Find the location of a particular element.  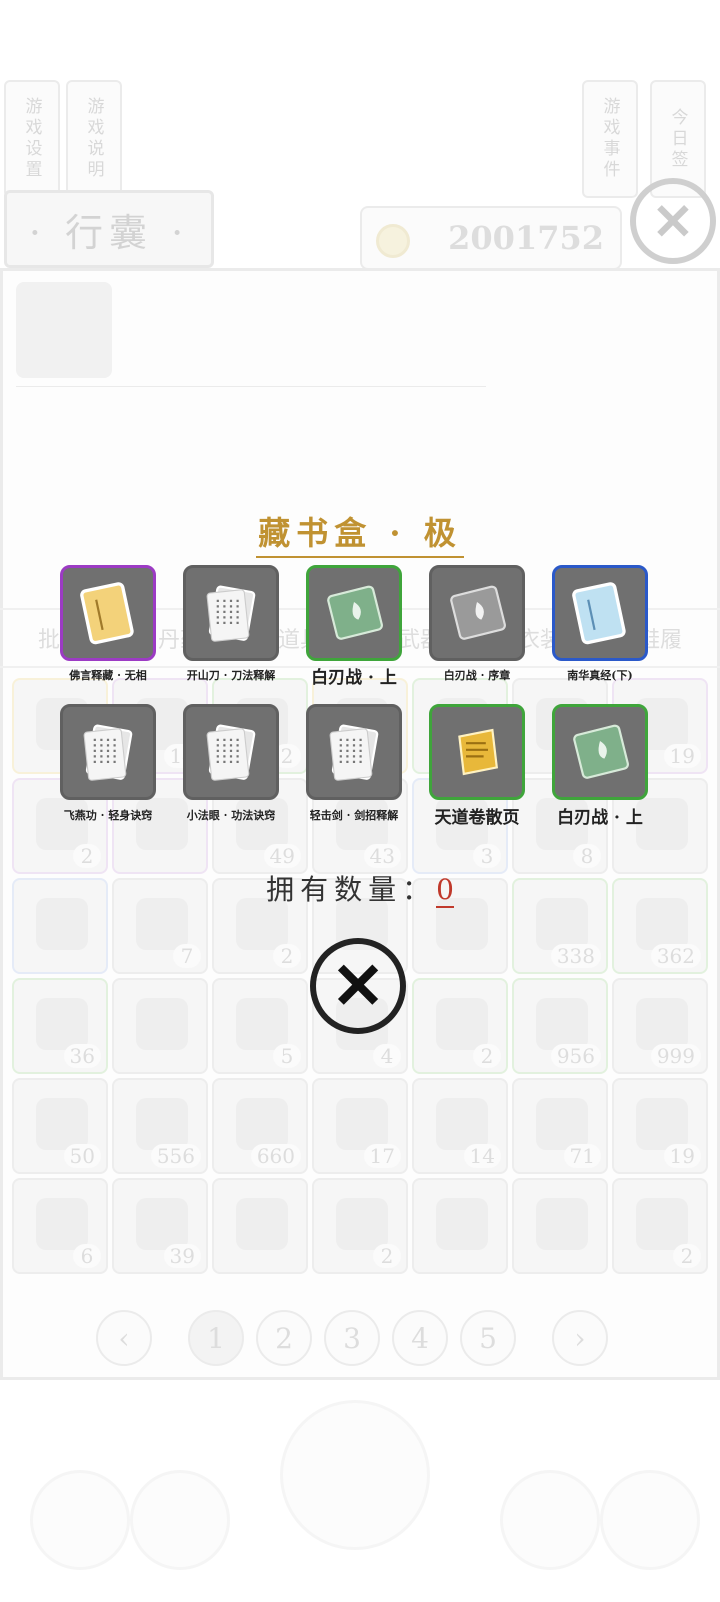

reward-label-3: 白刃战 · 序章 is located at coordinates (477, 675).